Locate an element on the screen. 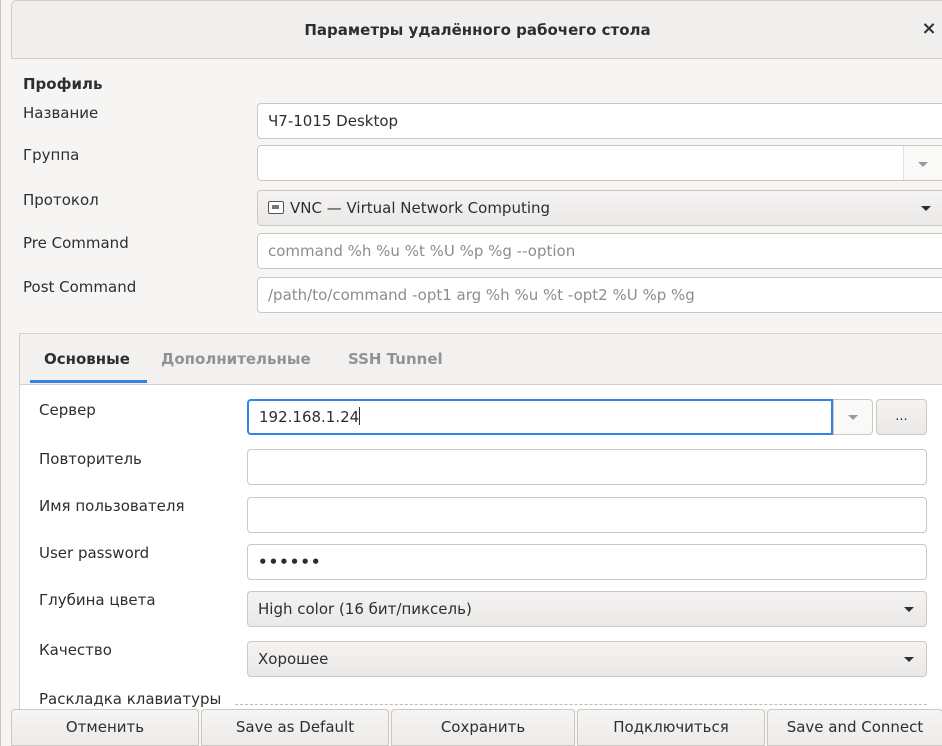  active-tab-indicator is located at coordinates (88, 381).